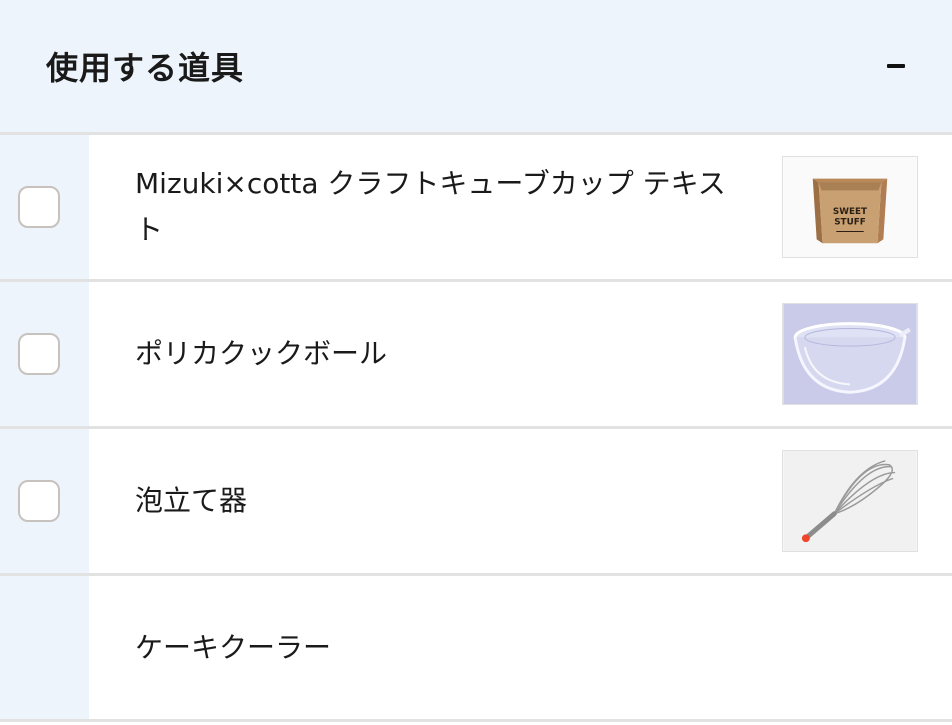  I want to click on thumbnail-cell: SWEET STUFF, so click(867, 207).